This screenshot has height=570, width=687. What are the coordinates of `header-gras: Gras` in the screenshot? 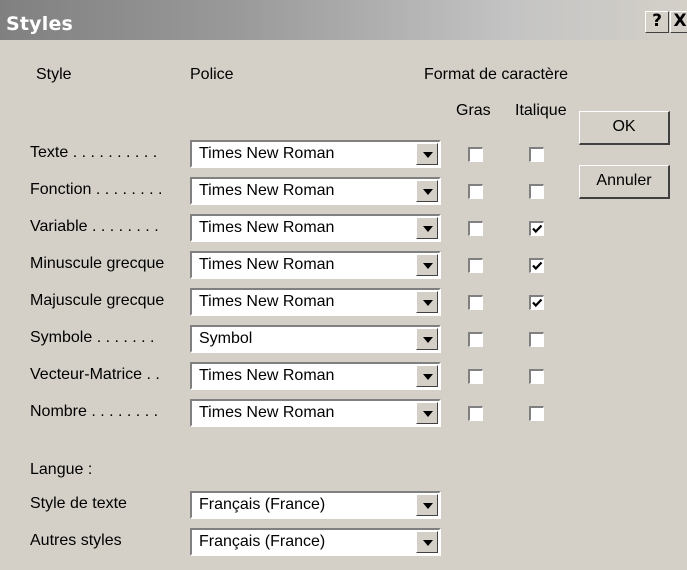 It's located at (473, 110).